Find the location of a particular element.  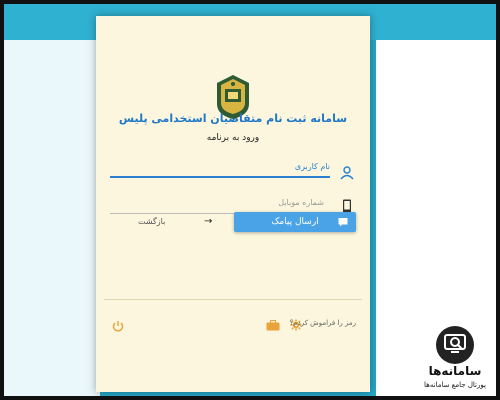

footer-divider is located at coordinates (233, 299).